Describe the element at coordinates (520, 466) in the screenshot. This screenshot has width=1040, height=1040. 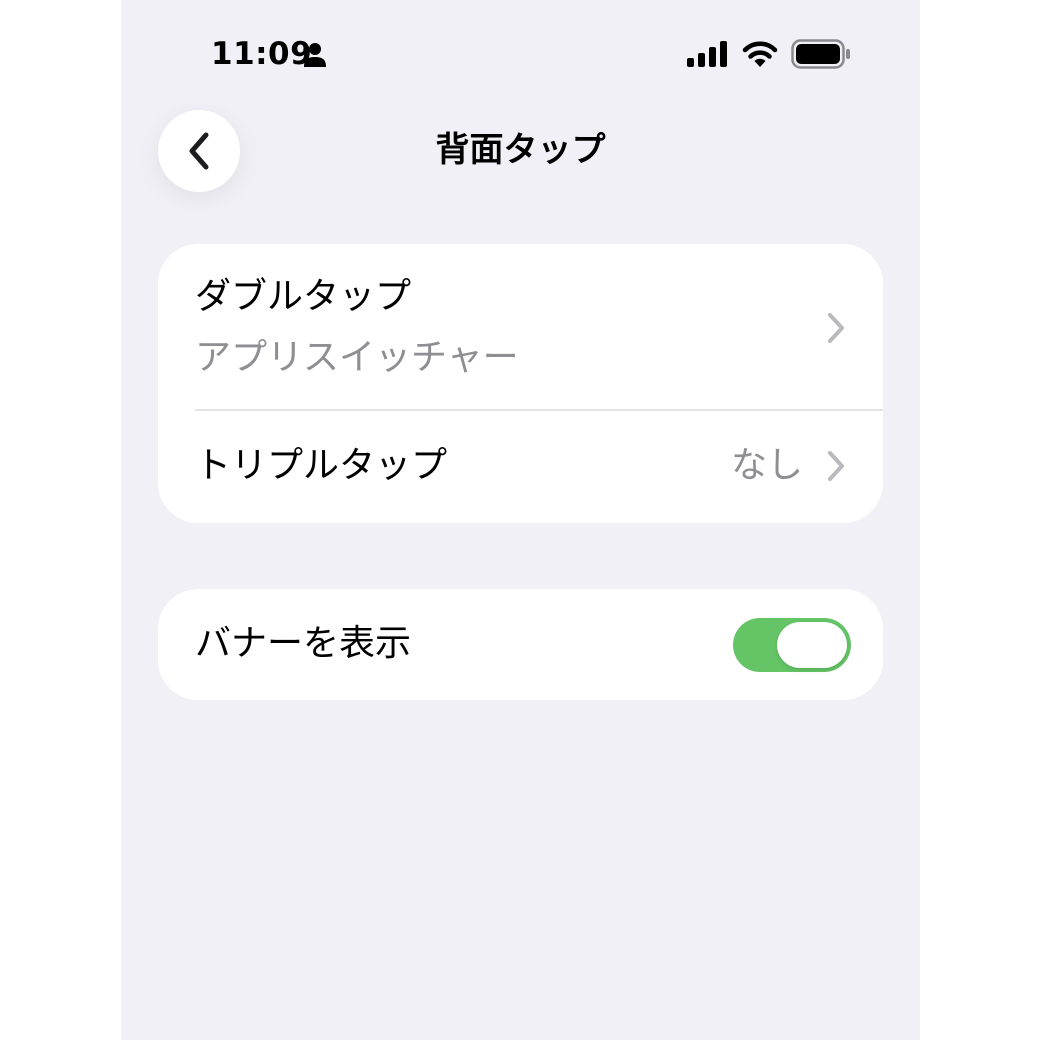
I see `triple-tap-row: トリプルタップ なし` at that location.